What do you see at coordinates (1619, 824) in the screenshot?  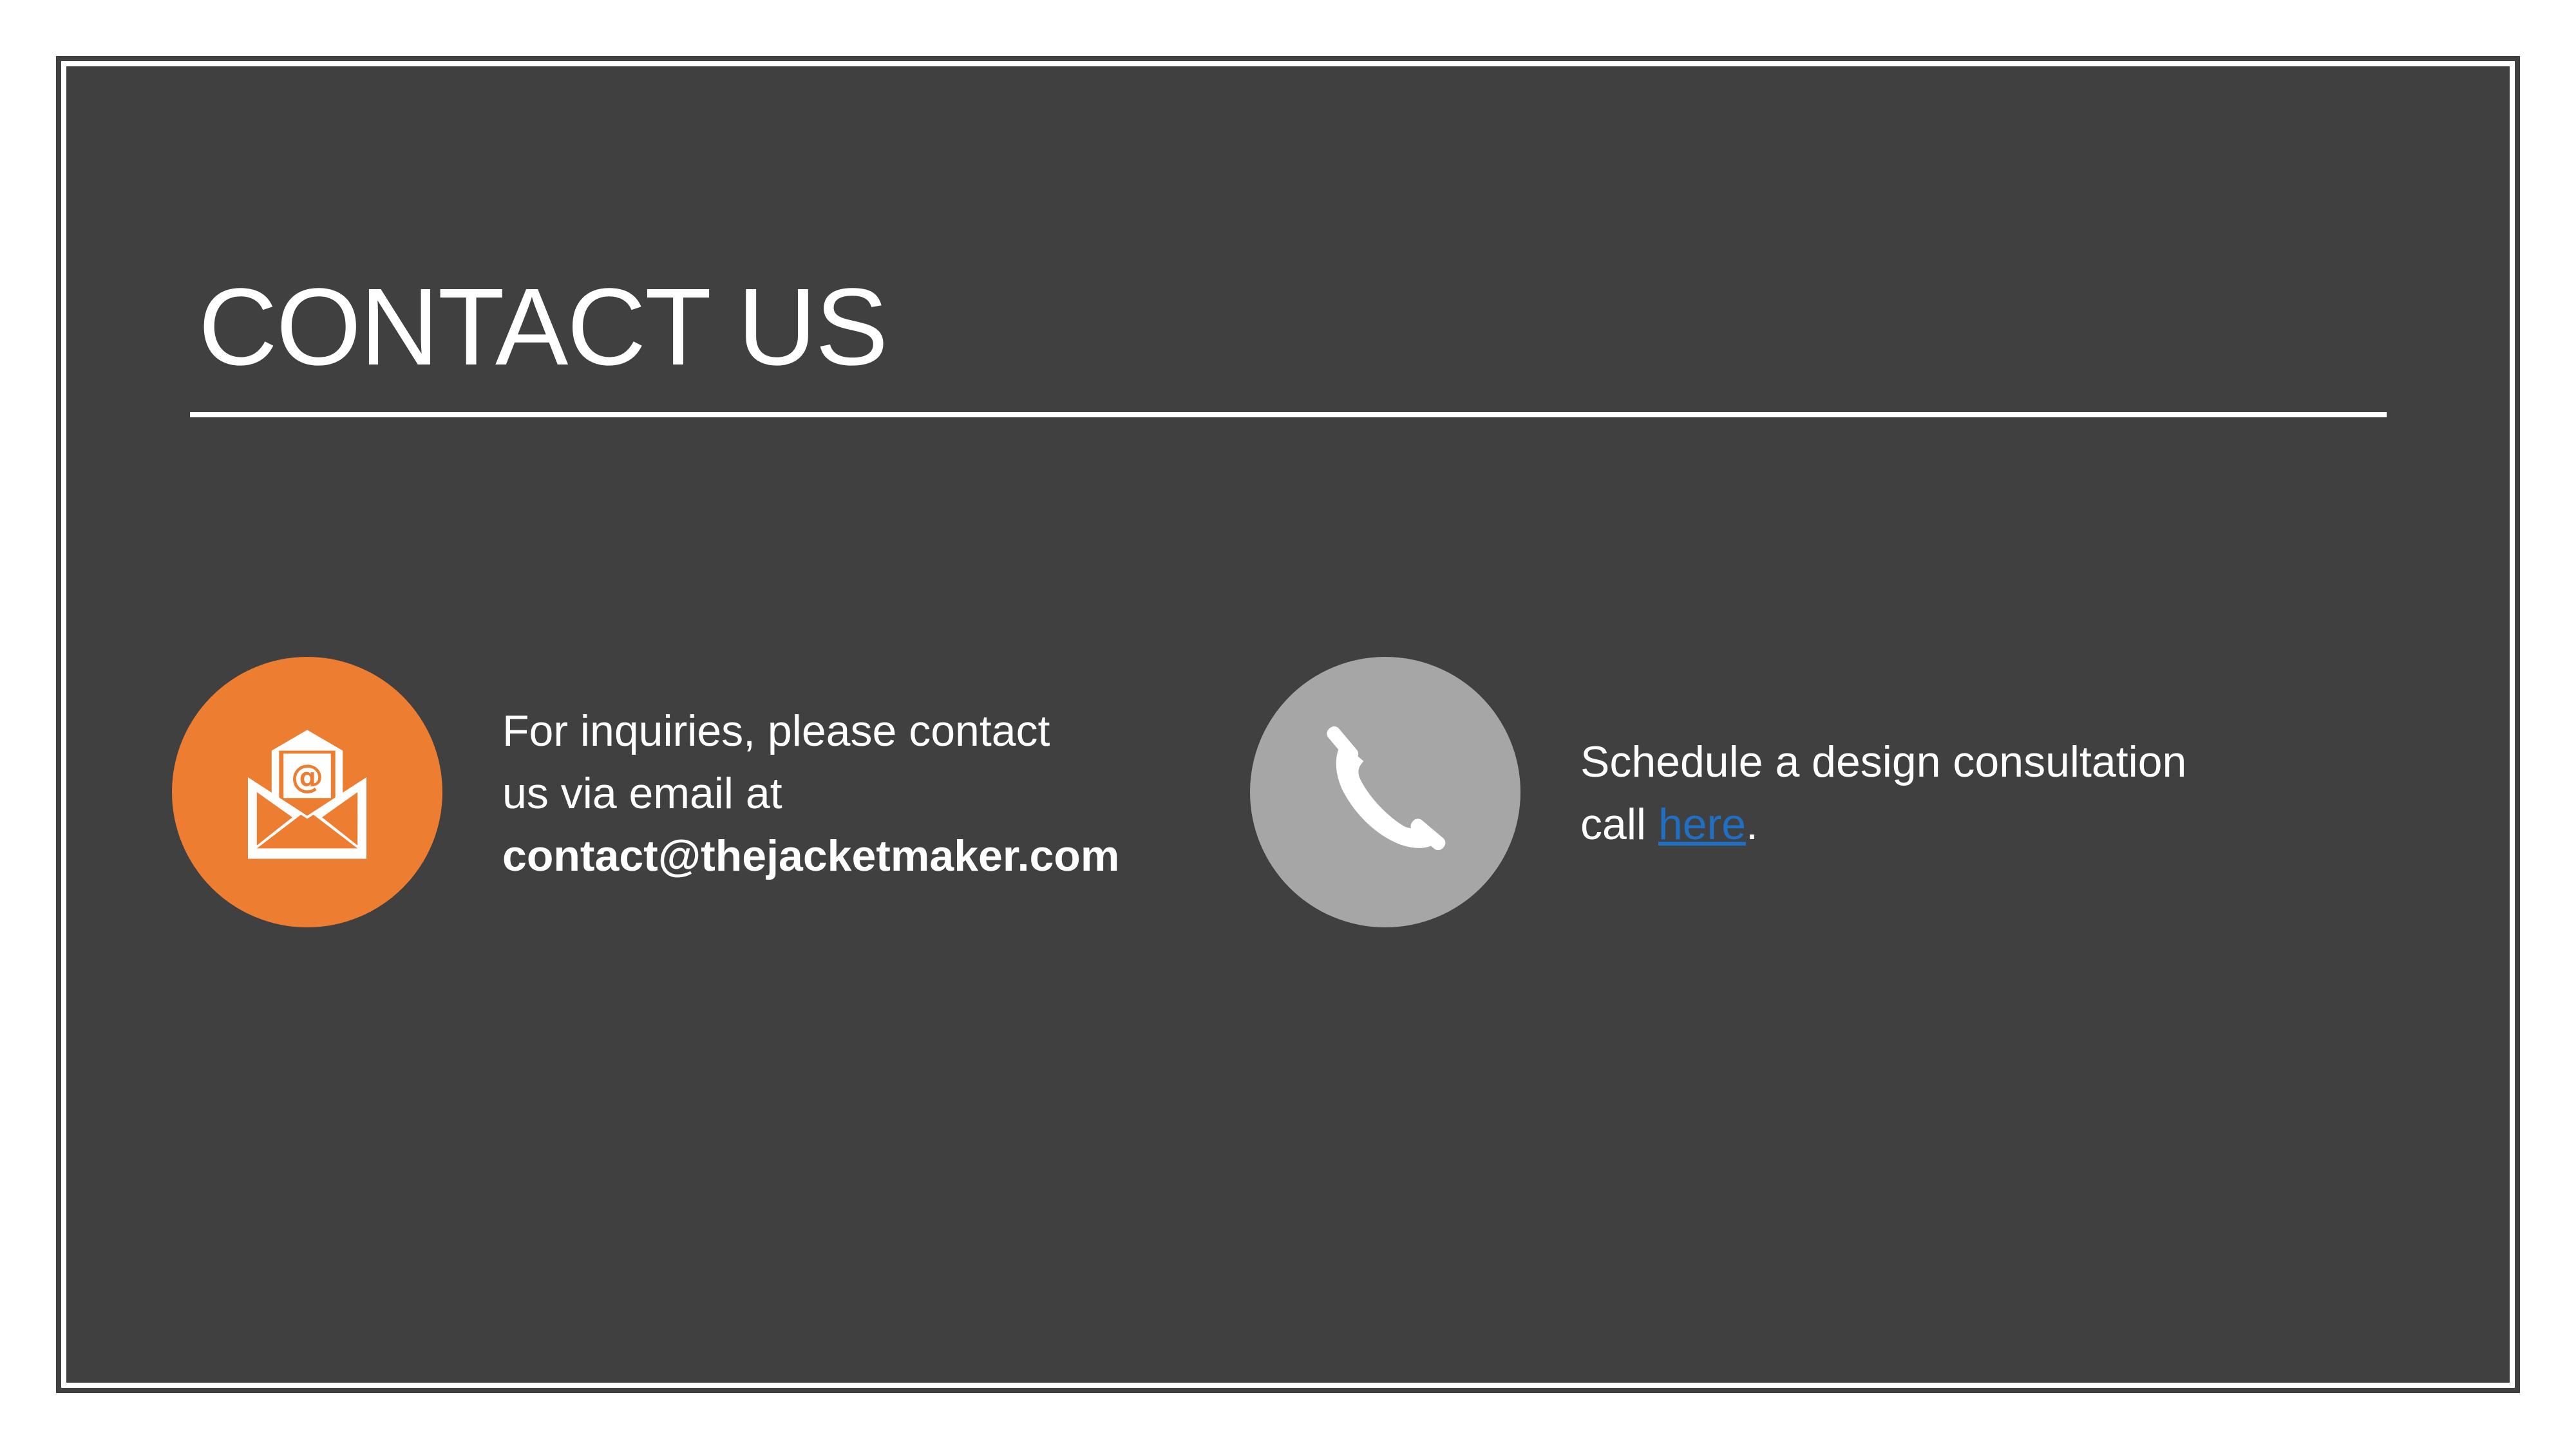 I see `consultation-prefix: call` at bounding box center [1619, 824].